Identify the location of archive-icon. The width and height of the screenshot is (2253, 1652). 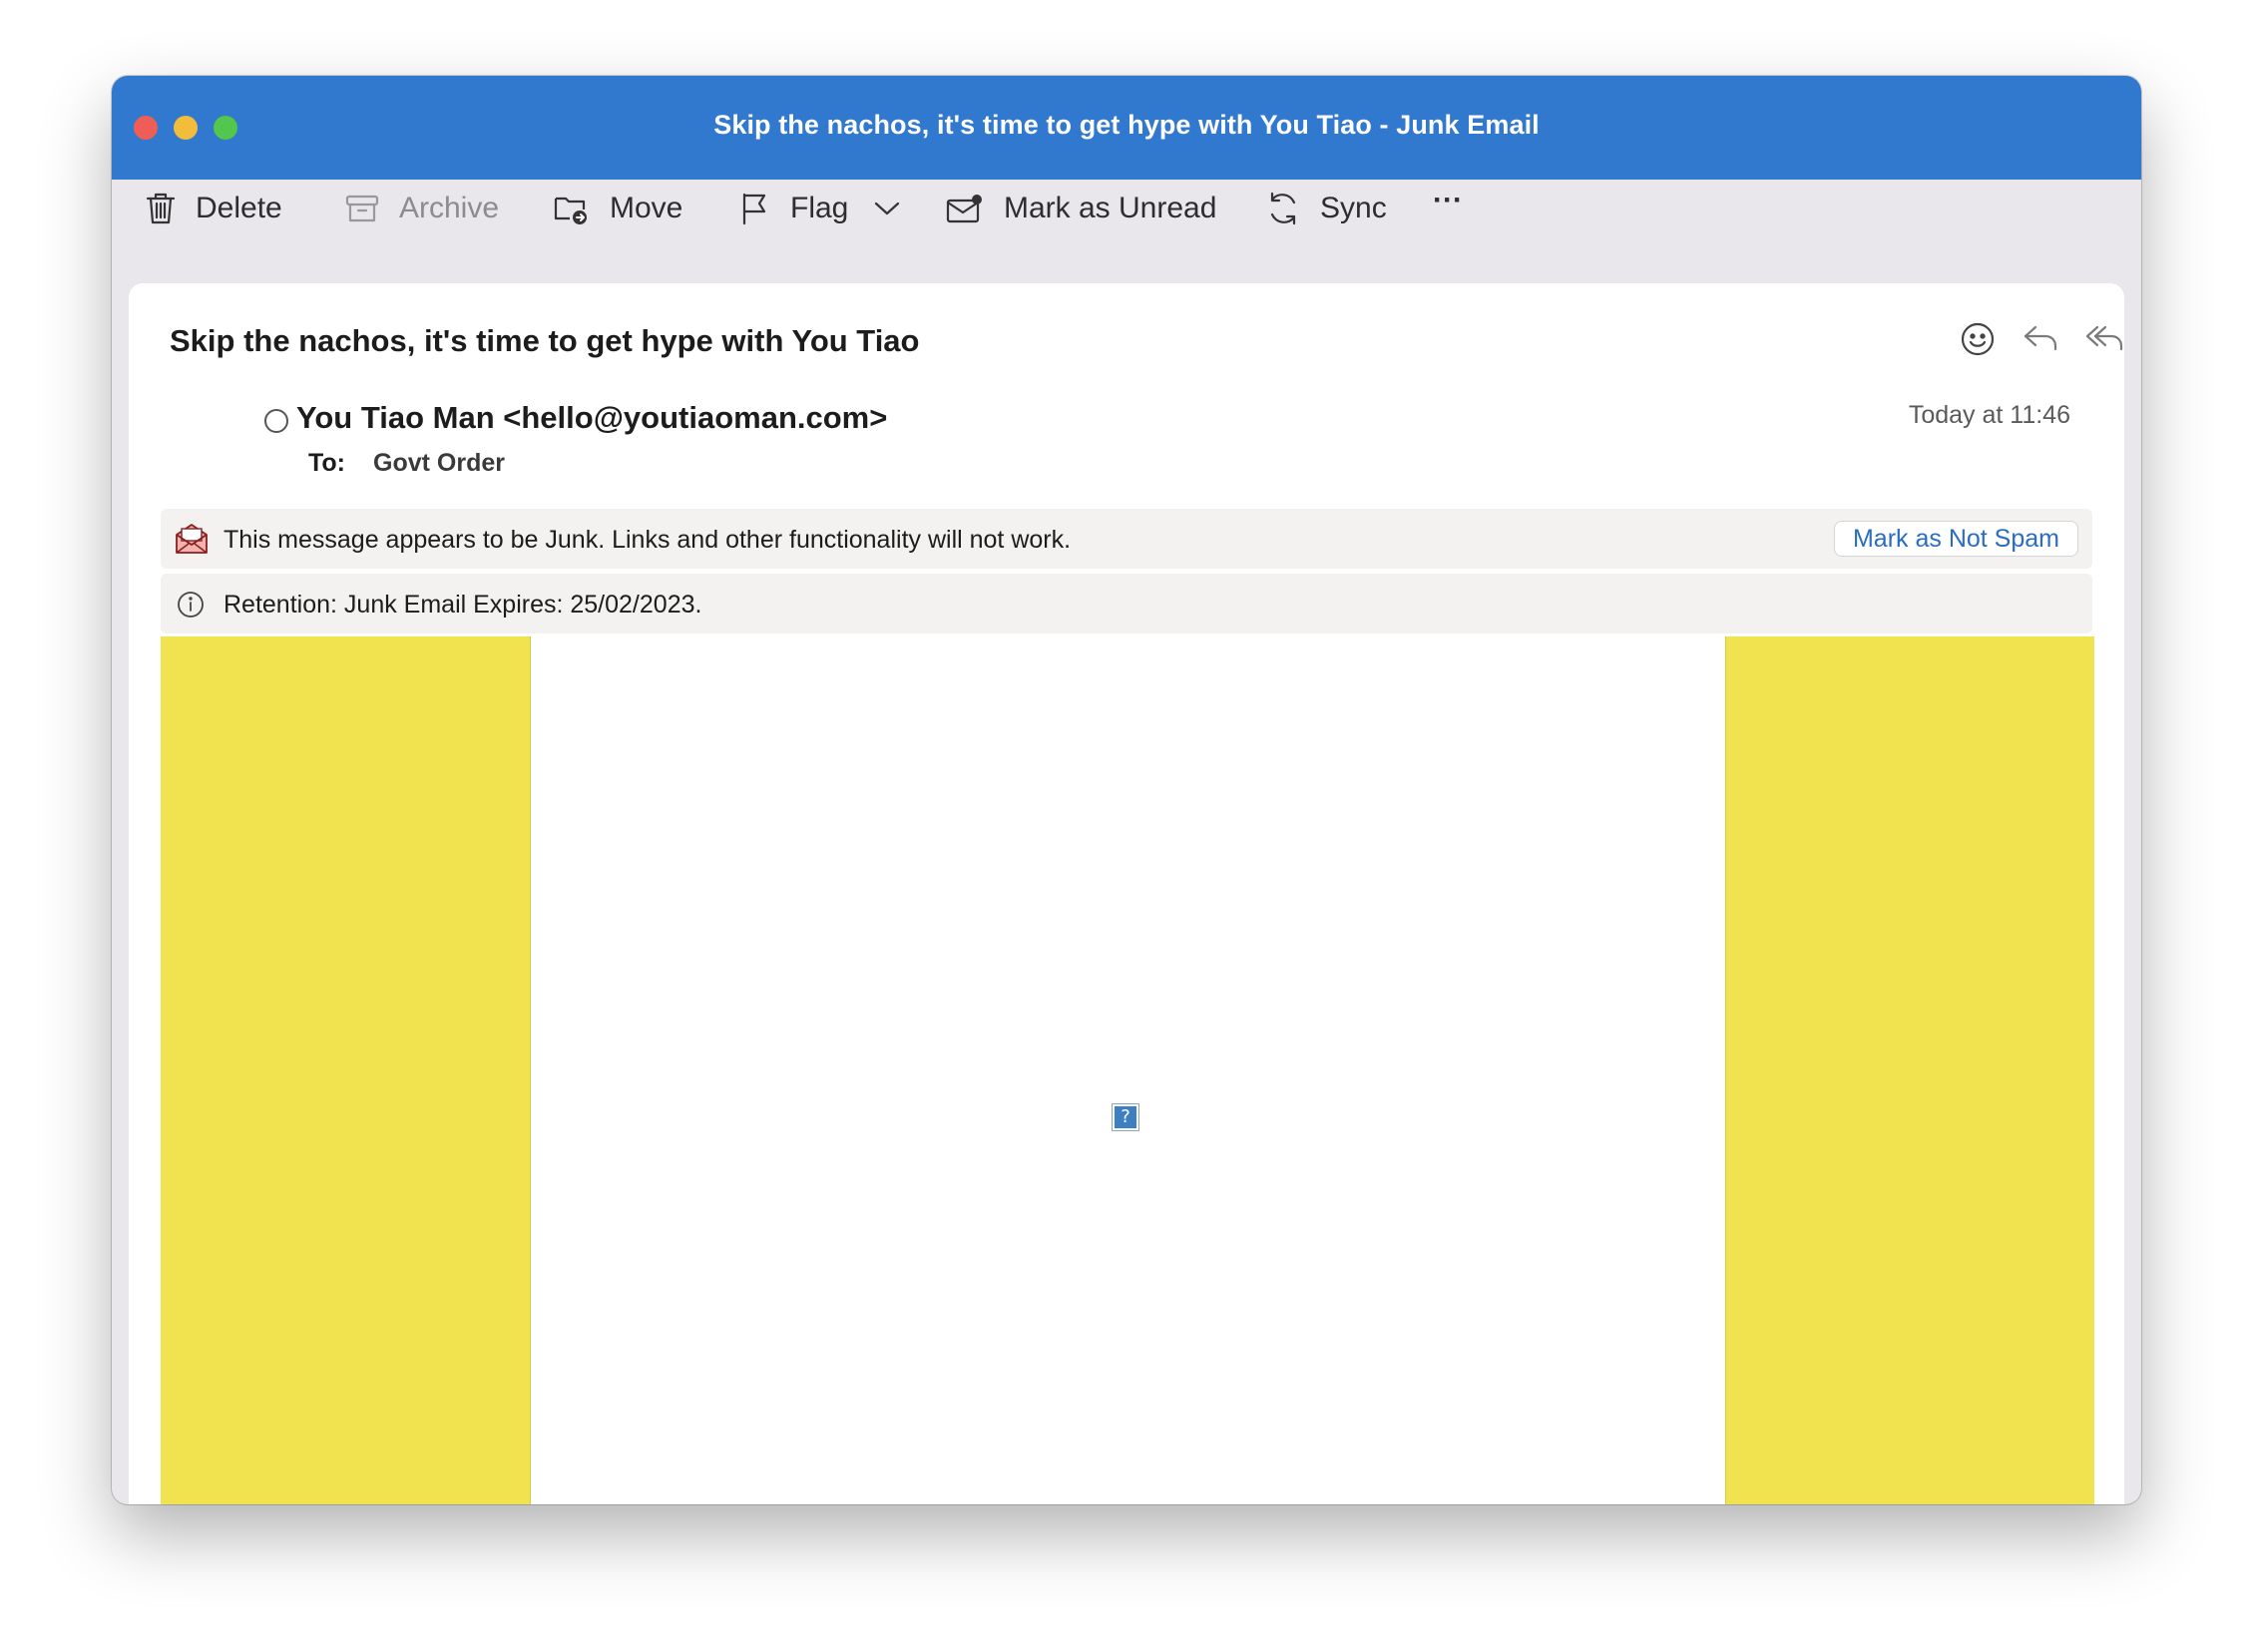
(362, 208).